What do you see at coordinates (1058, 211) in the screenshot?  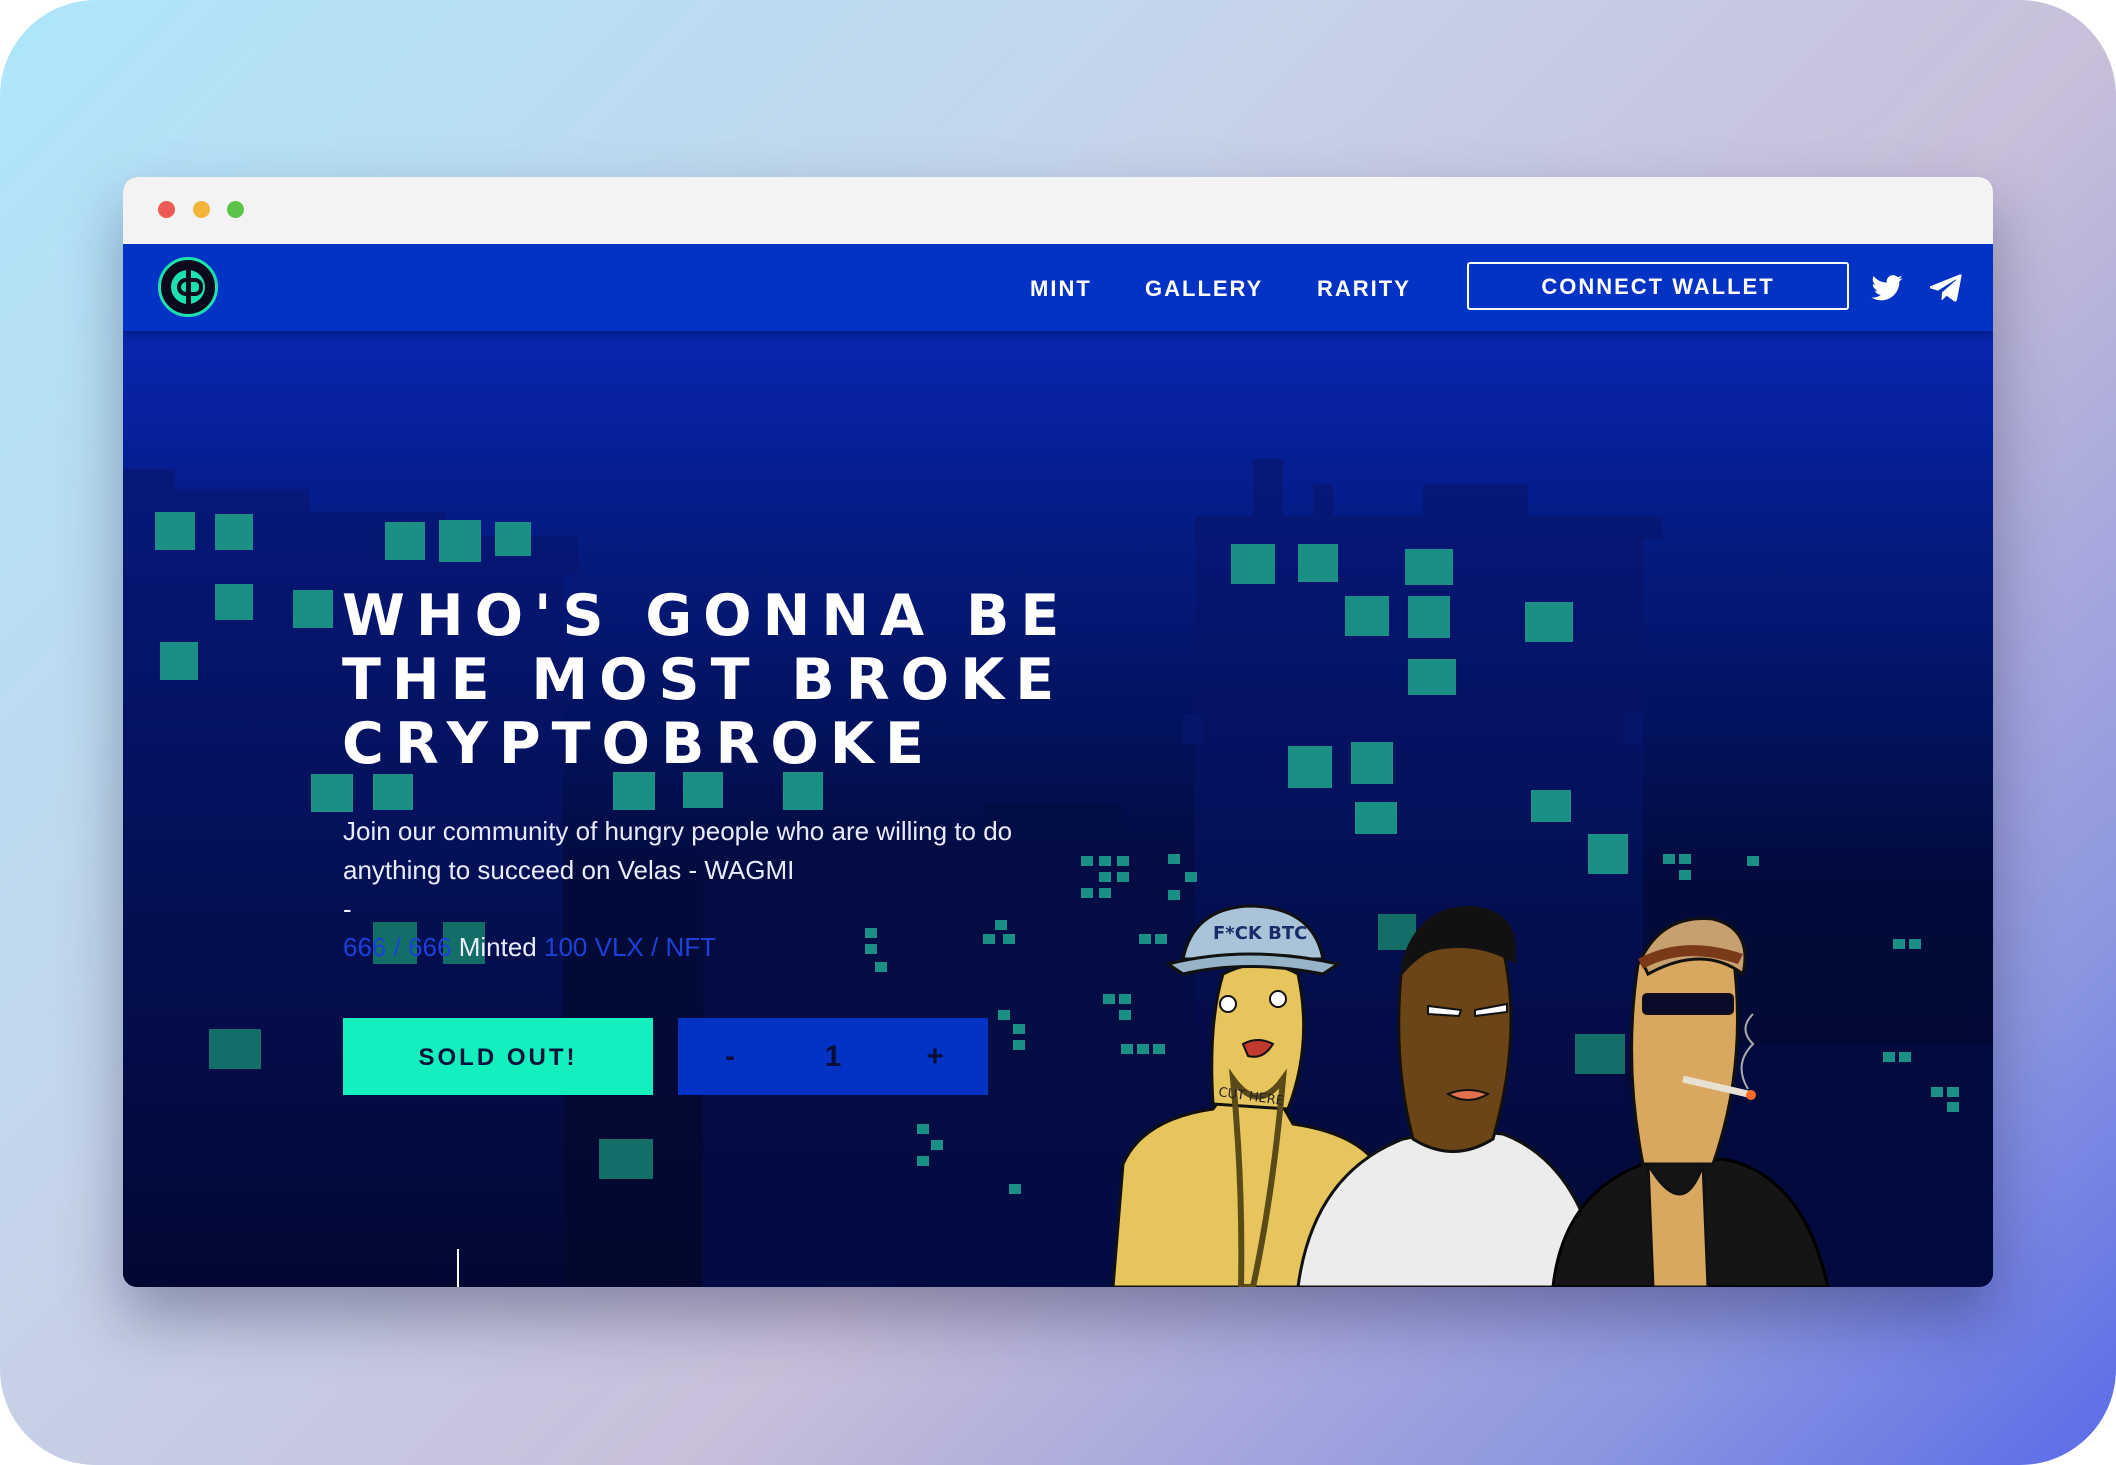 I see `browser-chrome` at bounding box center [1058, 211].